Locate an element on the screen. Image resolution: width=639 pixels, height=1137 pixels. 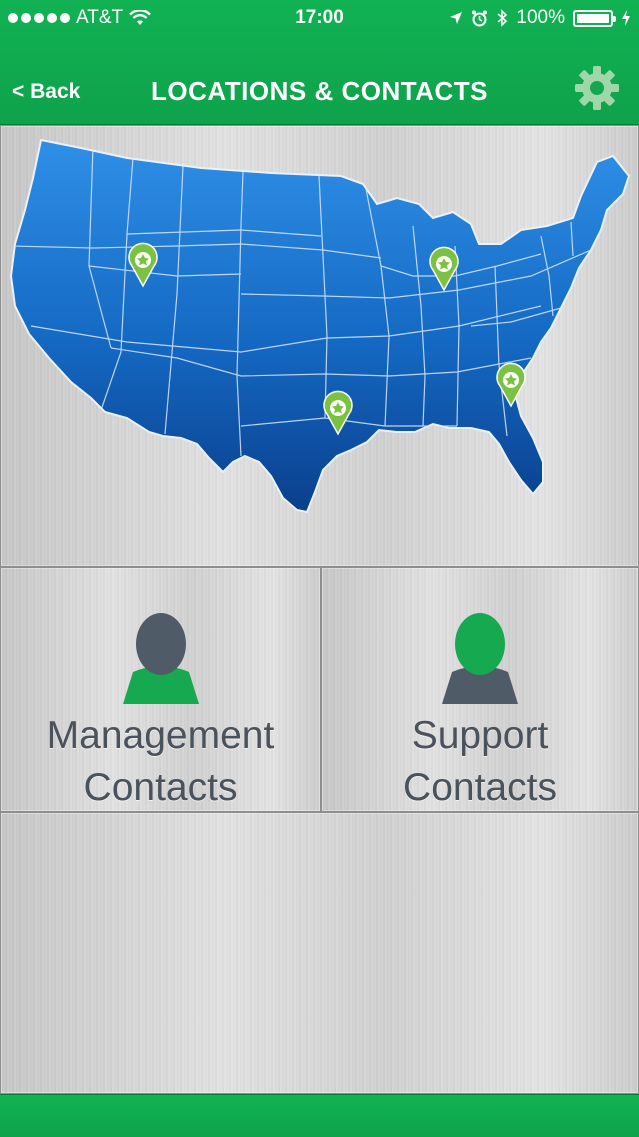
management-contacts-button: Management Contacts is located at coordinates (160, 689).